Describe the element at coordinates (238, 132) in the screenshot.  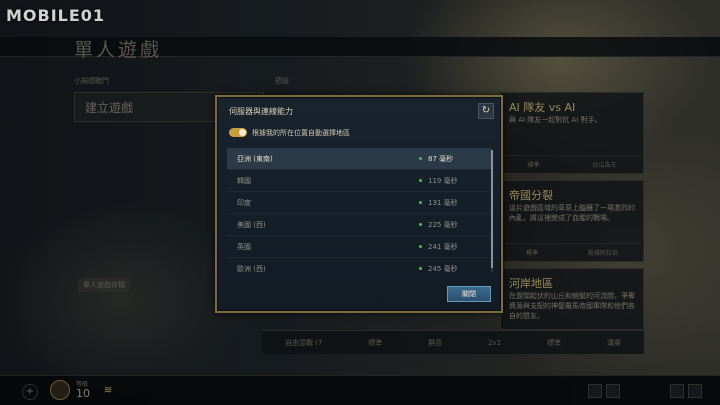
I see `auto-select-toggle` at that location.